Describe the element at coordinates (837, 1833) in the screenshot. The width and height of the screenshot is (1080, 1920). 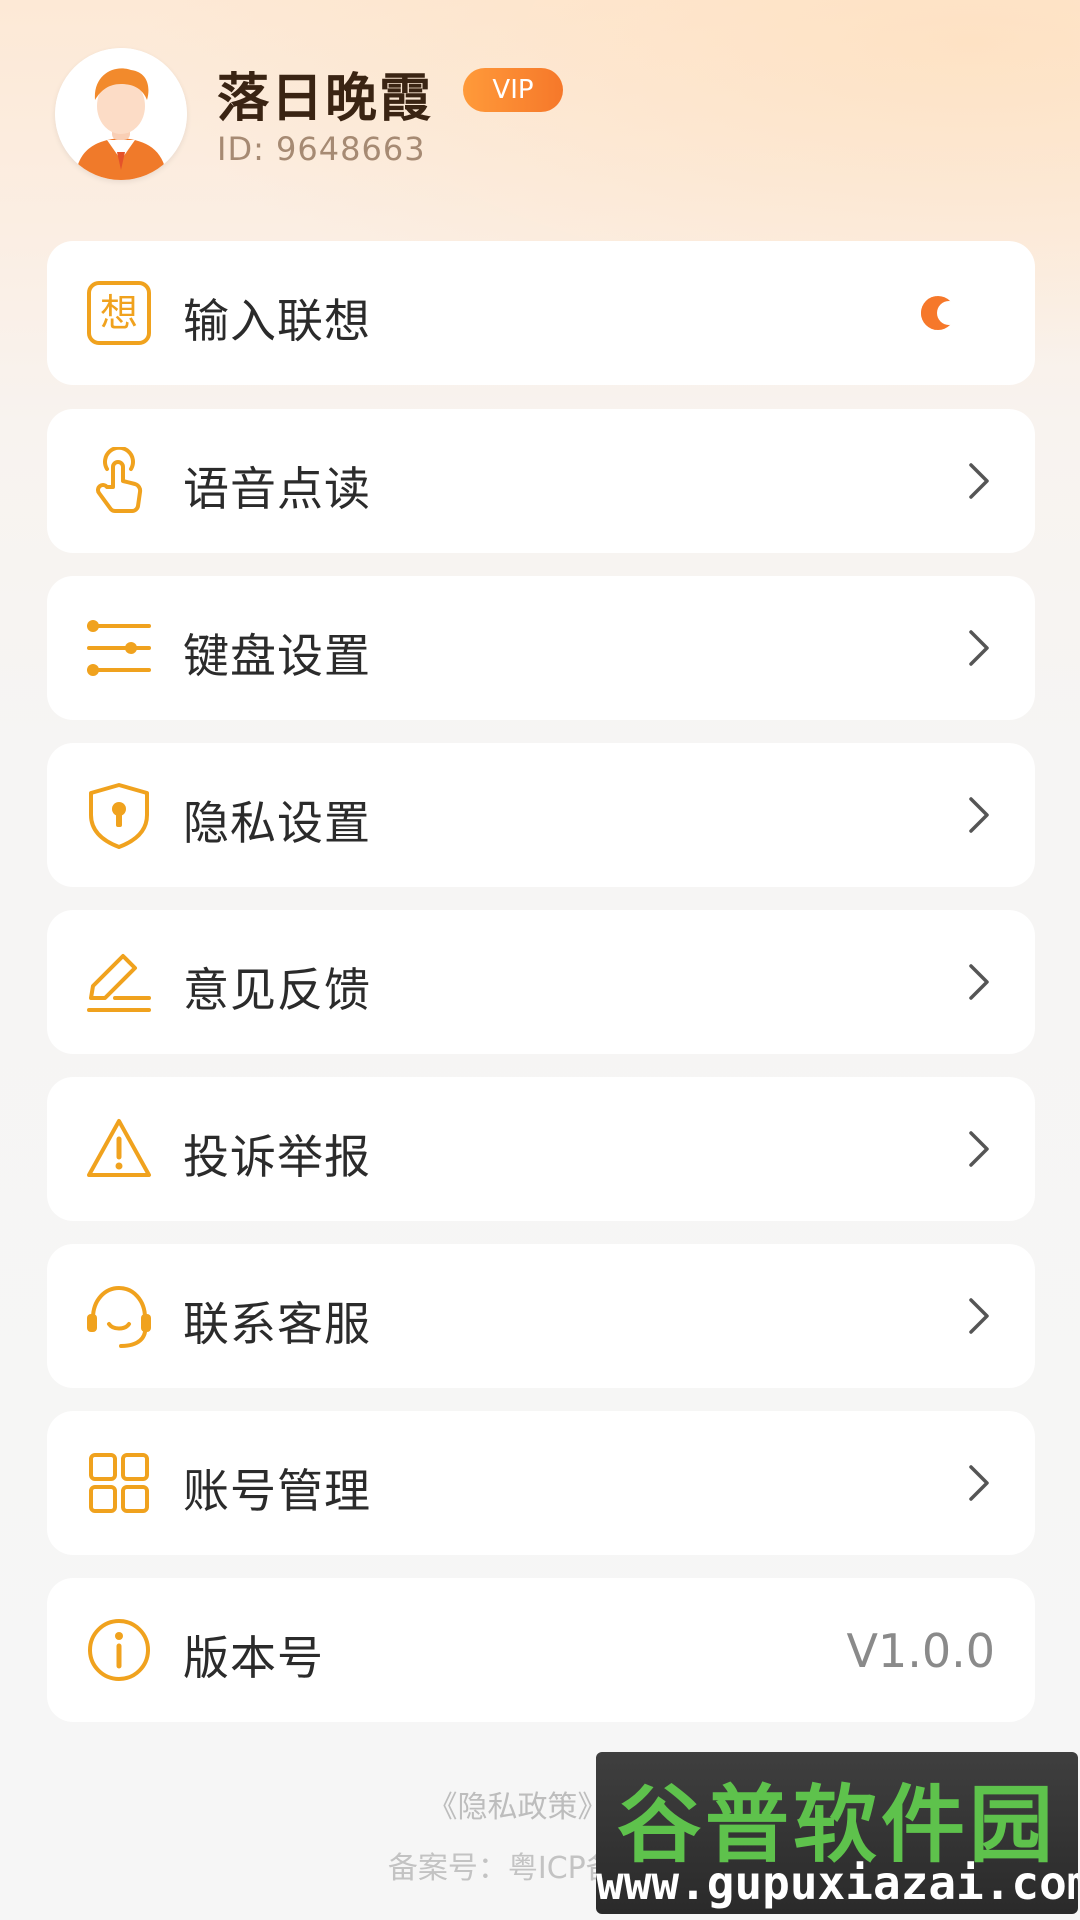
I see `site-watermark: 谷普软件园 www.gupuxiazai.com` at that location.